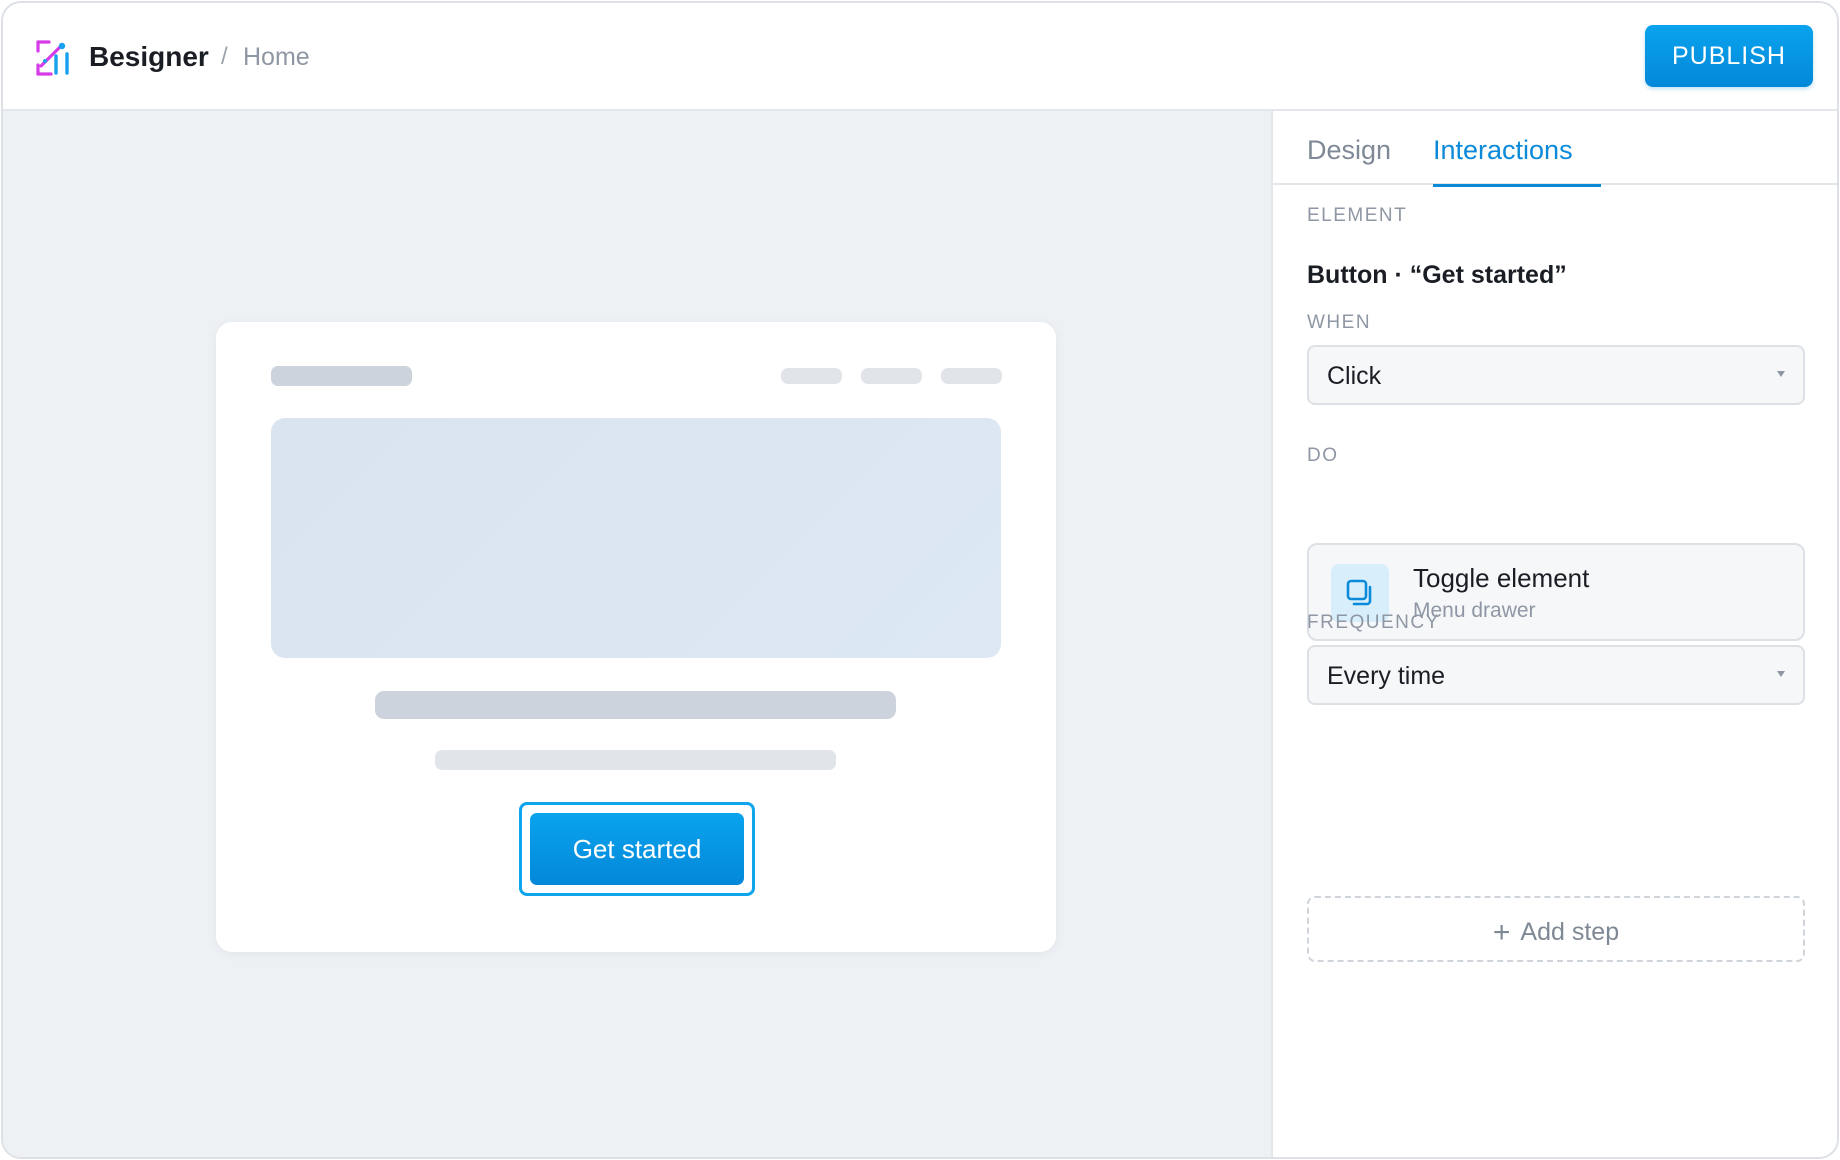 This screenshot has height=1160, width=1840. Describe the element at coordinates (149, 56) in the screenshot. I see `app-name: Besigner` at that location.